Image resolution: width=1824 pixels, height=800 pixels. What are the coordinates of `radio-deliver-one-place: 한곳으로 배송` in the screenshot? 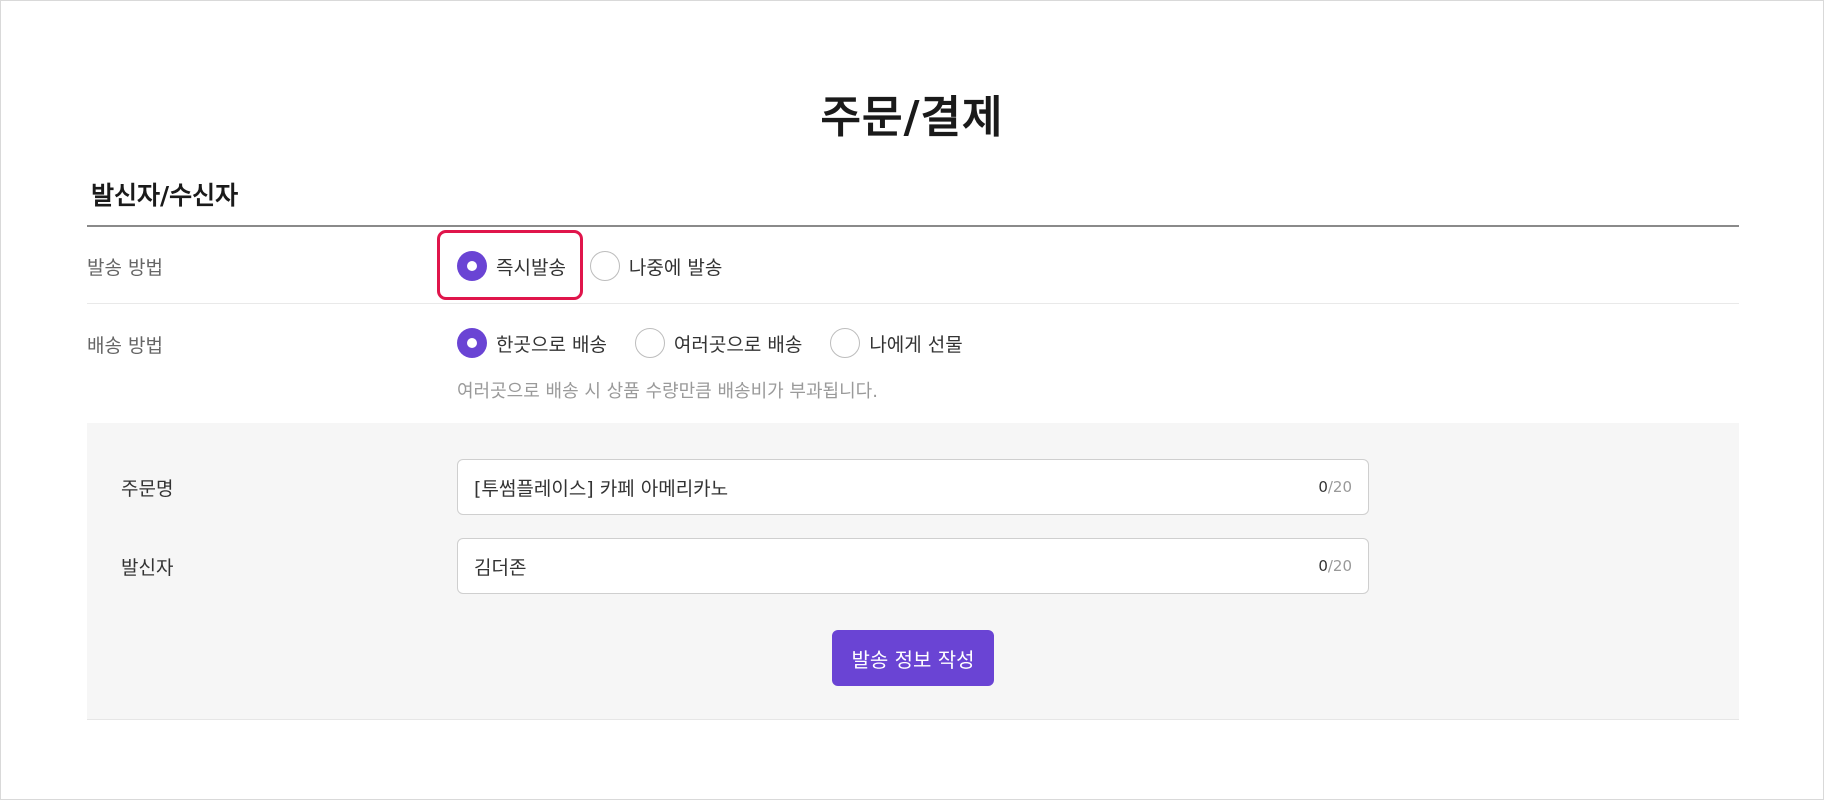 It's located at (532, 343).